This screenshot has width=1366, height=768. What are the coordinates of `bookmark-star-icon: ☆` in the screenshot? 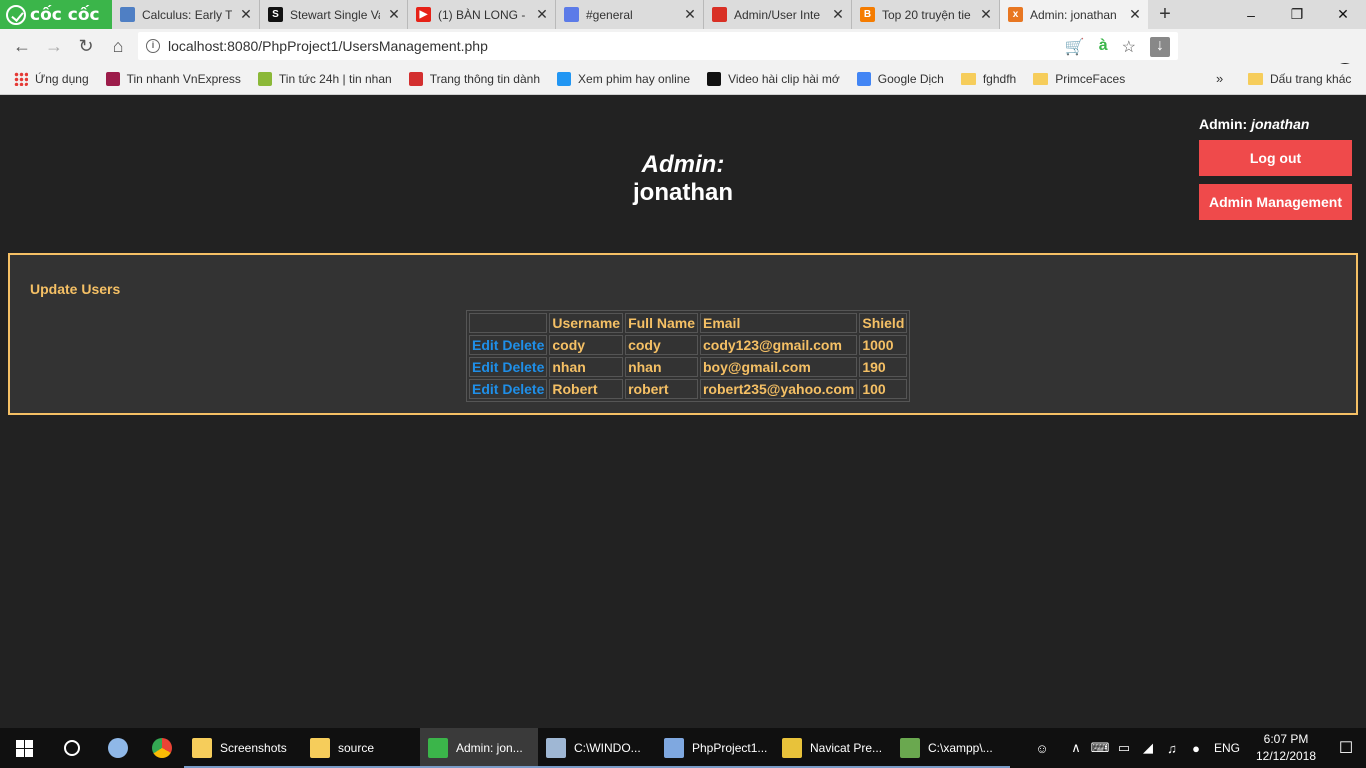 It's located at (1129, 47).